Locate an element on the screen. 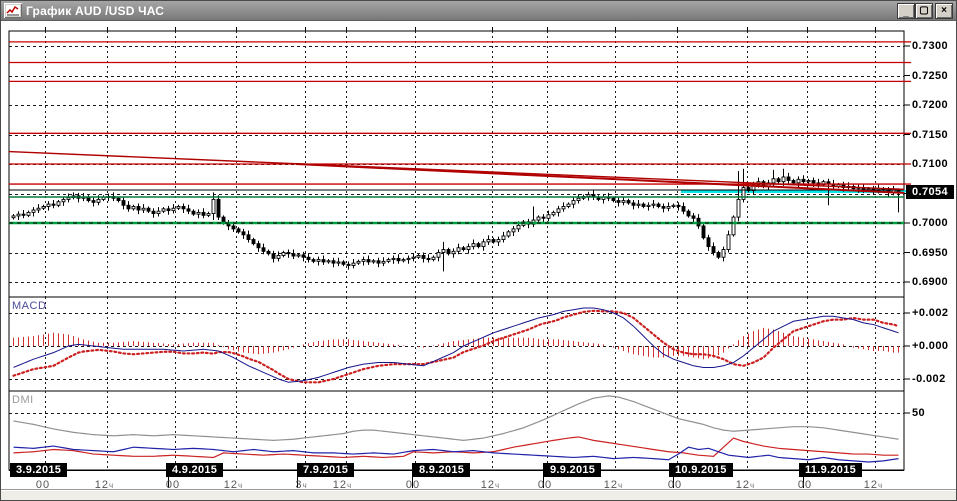 The image size is (957, 501). date-label: 3.9.2015 is located at coordinates (39, 470).